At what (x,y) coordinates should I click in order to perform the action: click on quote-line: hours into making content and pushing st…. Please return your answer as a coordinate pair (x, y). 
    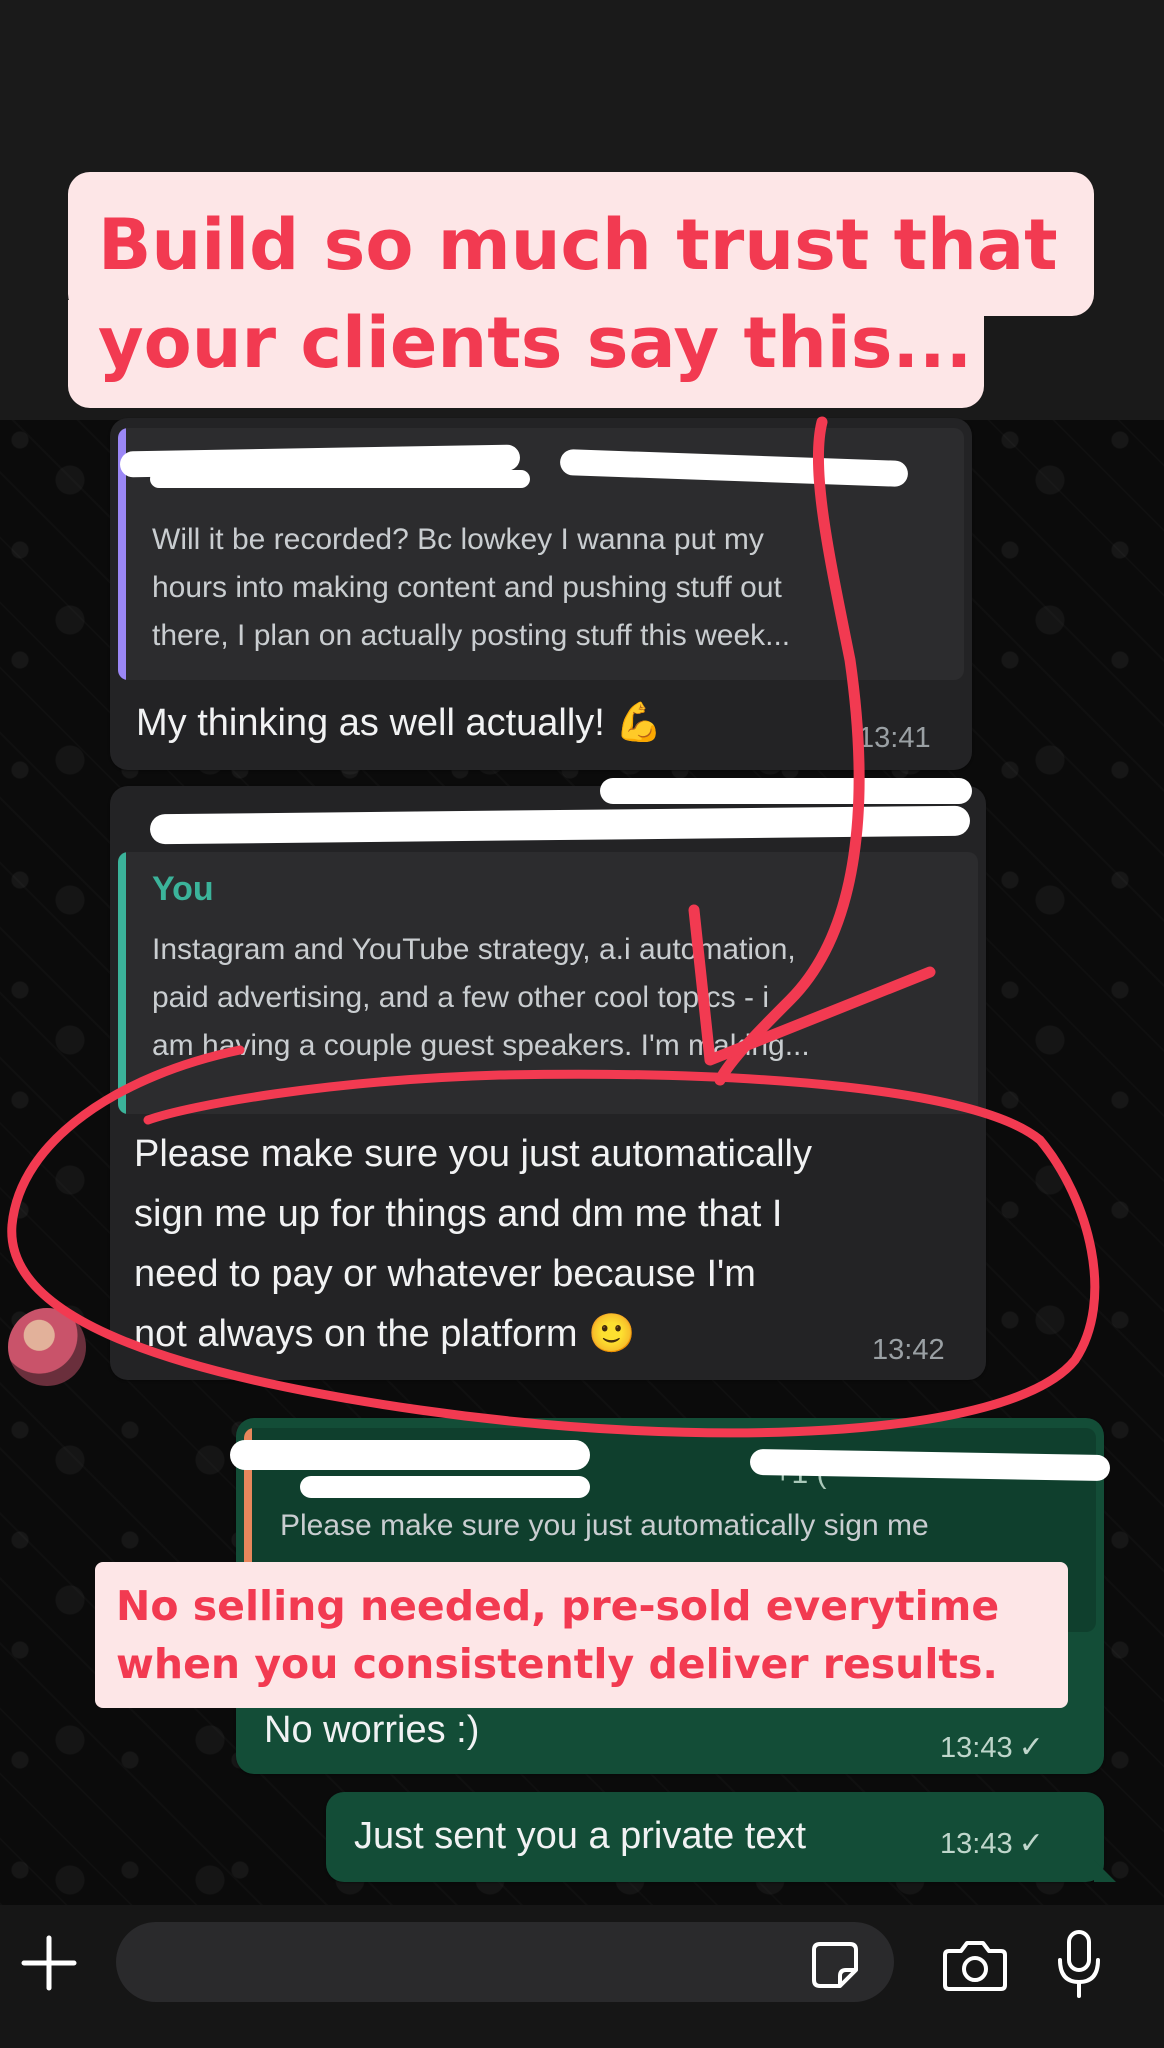
    Looking at the image, I should click on (467, 587).